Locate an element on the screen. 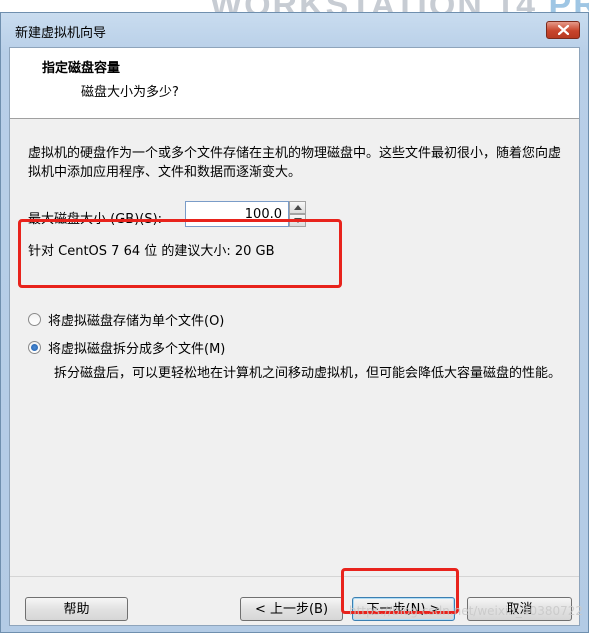 The image size is (589, 633). radio-split-files: 将虚拟磁盘拆分成多个文件(M) is located at coordinates (126, 347).